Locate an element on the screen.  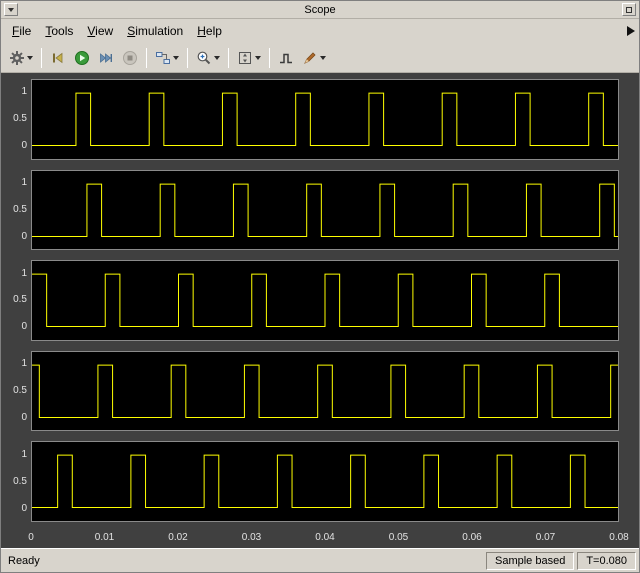
status-time: T=0.080 is located at coordinates (606, 560).